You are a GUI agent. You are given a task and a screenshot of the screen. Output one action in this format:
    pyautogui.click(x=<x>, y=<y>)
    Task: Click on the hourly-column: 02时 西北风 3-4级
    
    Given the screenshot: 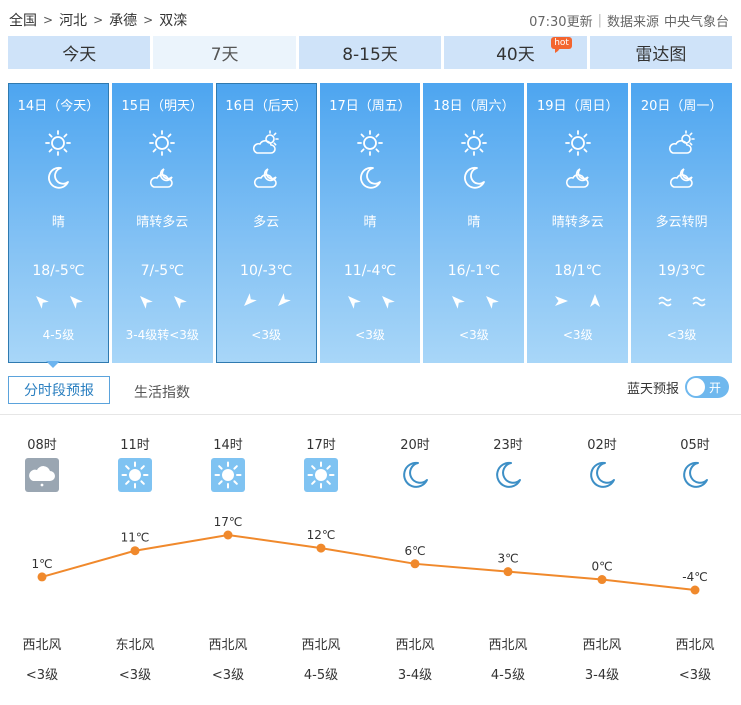 What is the action you would take?
    pyautogui.click(x=602, y=564)
    